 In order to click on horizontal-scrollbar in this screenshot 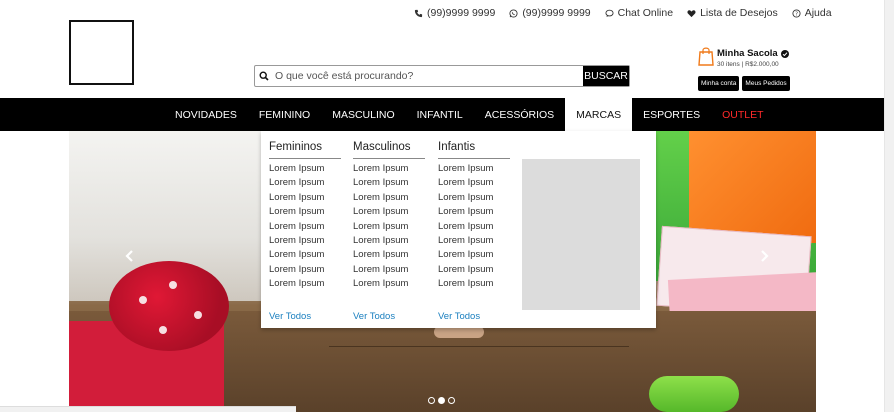, I will do `click(148, 409)`.